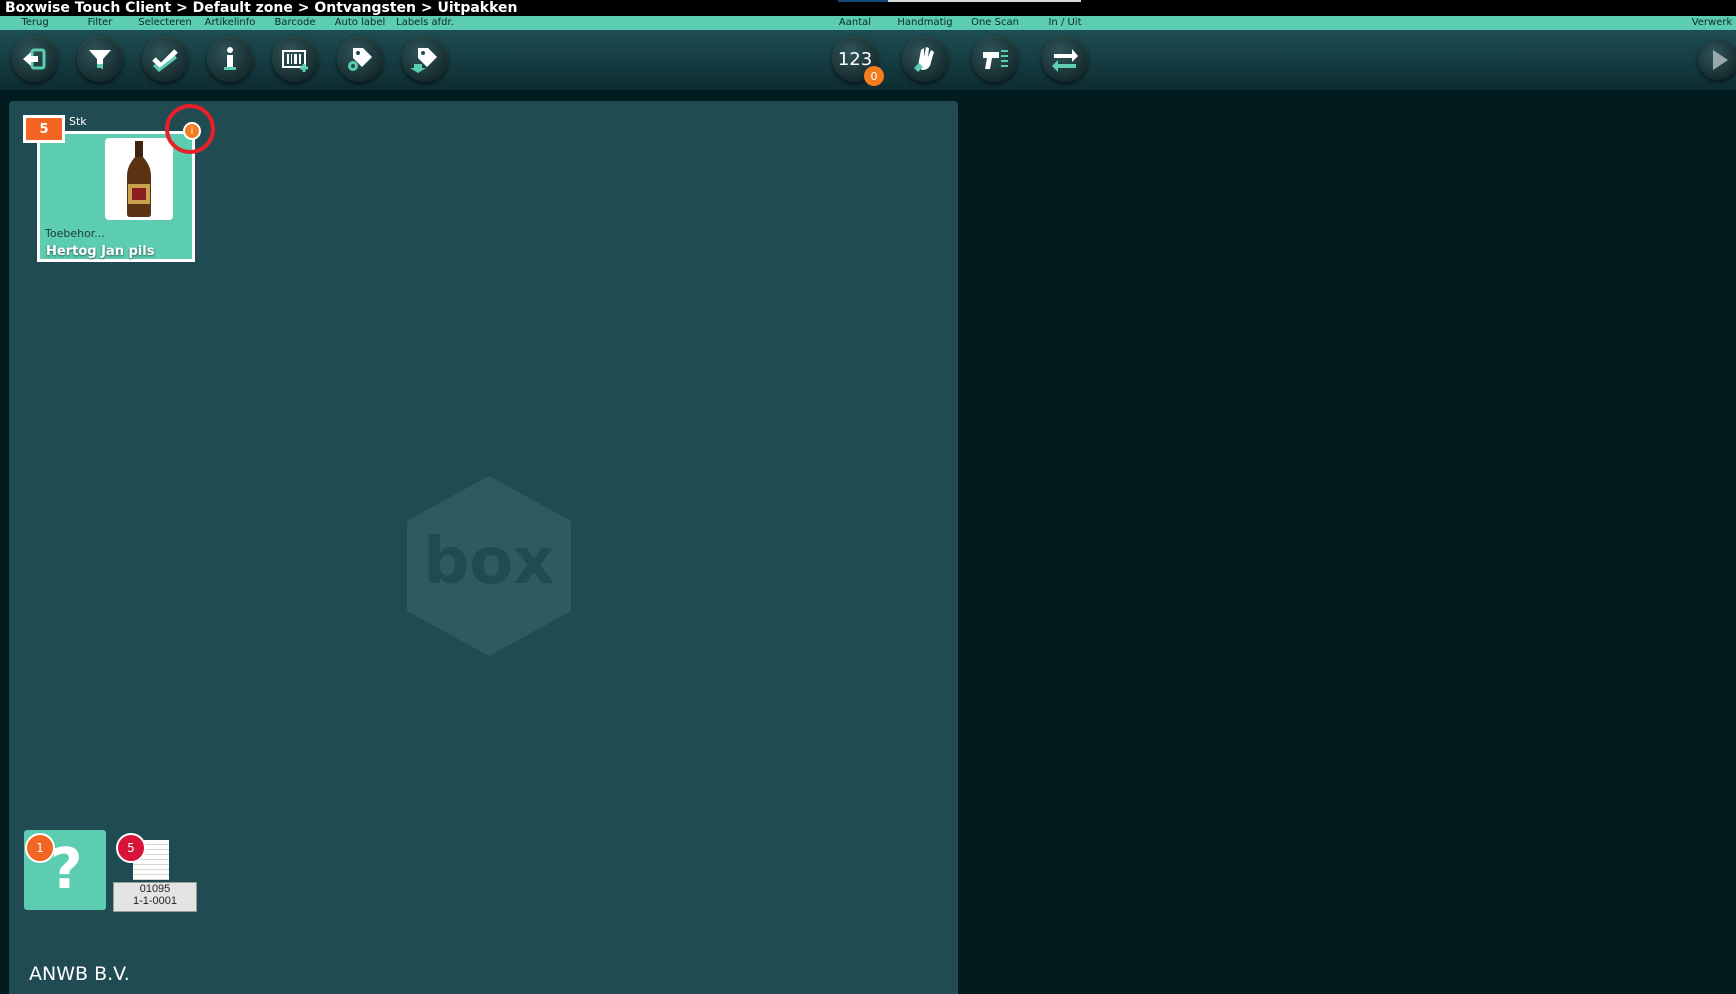 Image resolution: width=1736 pixels, height=994 pixels. I want to click on title-indicator-light, so click(984, 1).